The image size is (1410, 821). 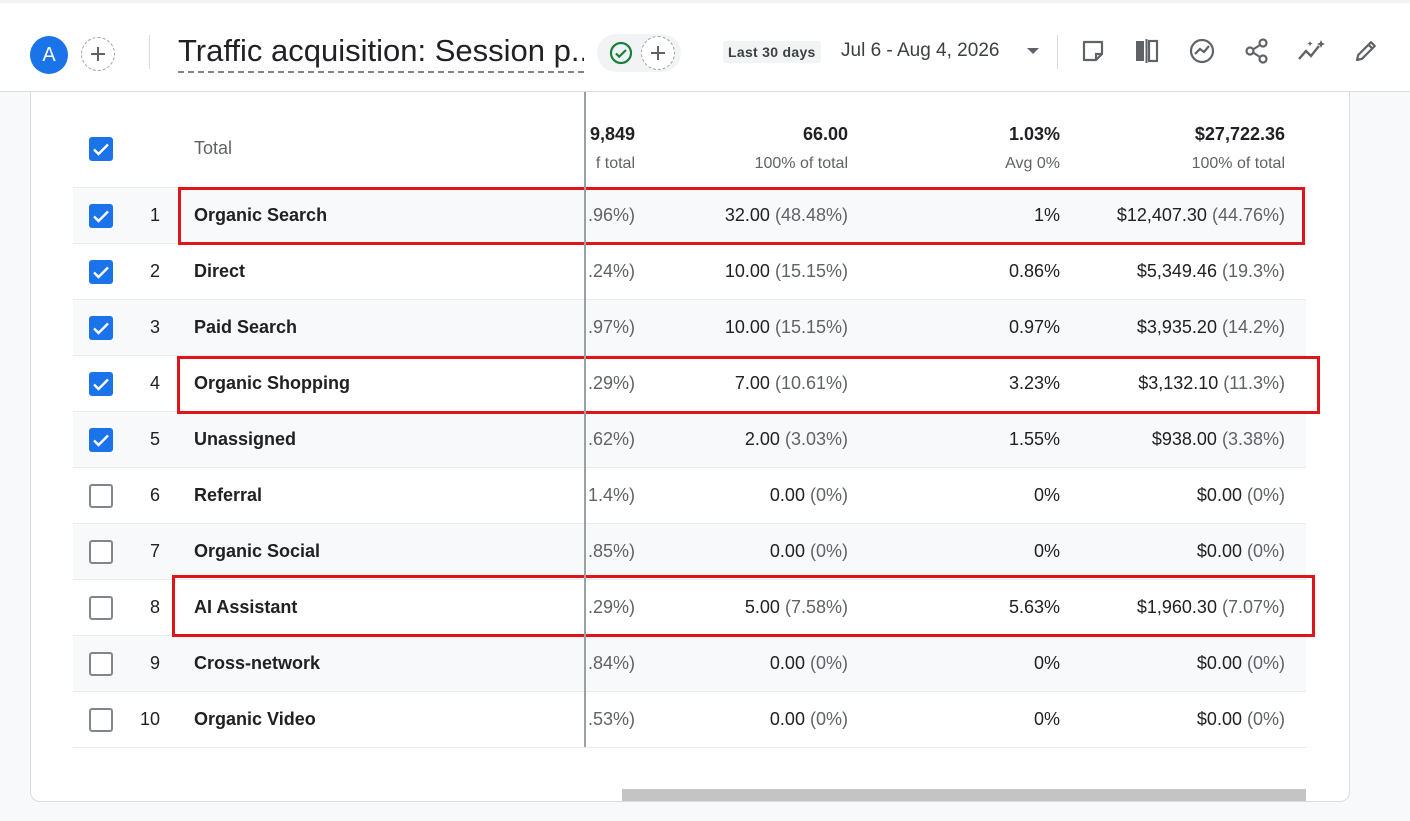 What do you see at coordinates (964, 795) in the screenshot?
I see `horizontal-scrollbar` at bounding box center [964, 795].